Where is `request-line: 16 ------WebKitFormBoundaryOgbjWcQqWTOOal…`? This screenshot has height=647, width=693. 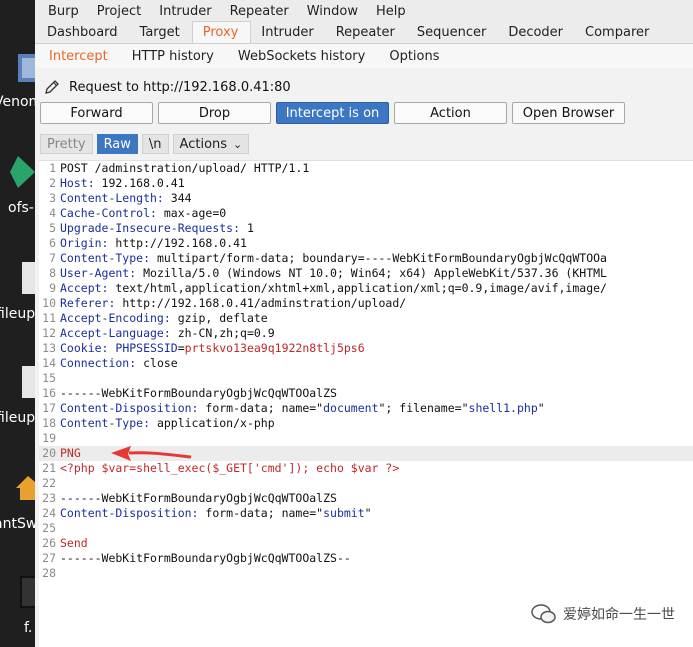
request-line: 16 ------WebKitFormBoundaryOgbjWcQqWTOOal… is located at coordinates (366, 393).